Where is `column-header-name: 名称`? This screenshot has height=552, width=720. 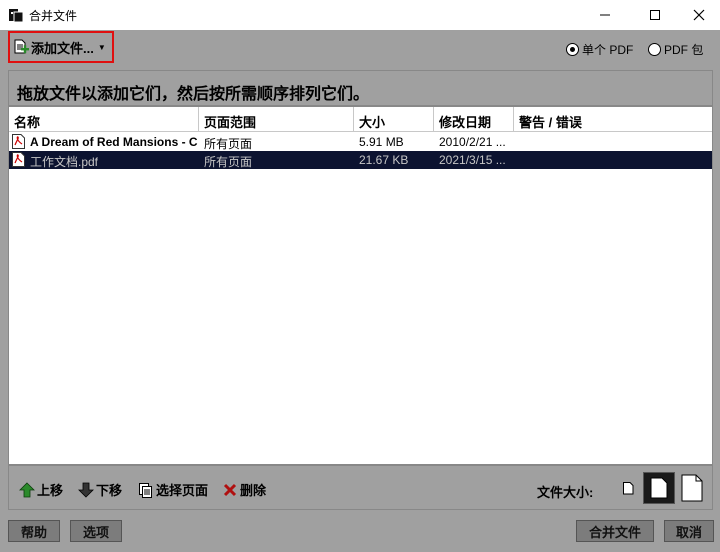
column-header-name: 名称 is located at coordinates (104, 119).